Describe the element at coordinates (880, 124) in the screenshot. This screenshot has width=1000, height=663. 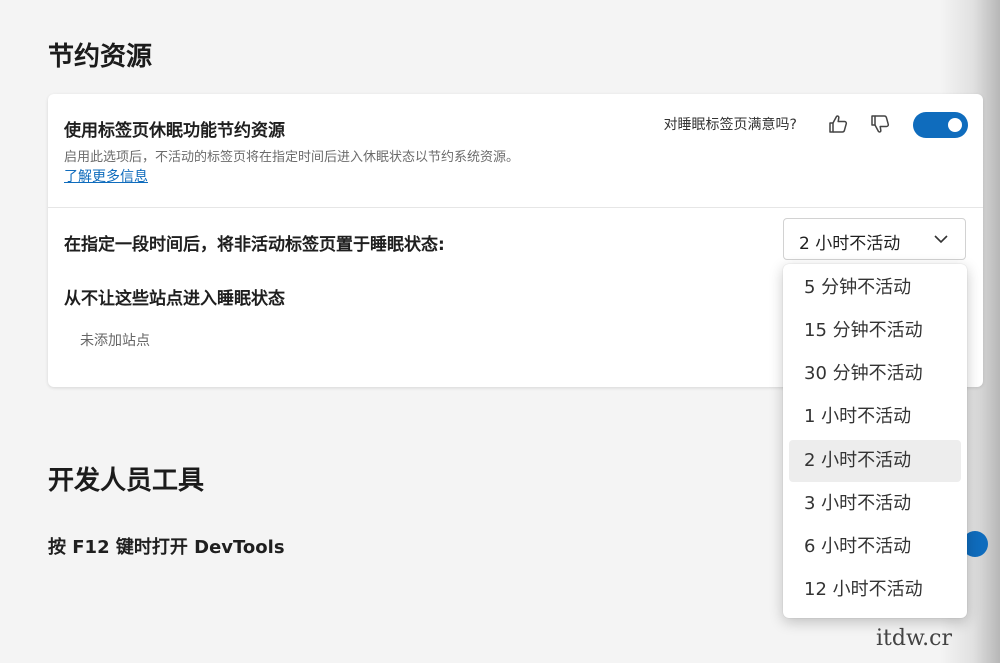
I see `thumbs-down-icon` at that location.